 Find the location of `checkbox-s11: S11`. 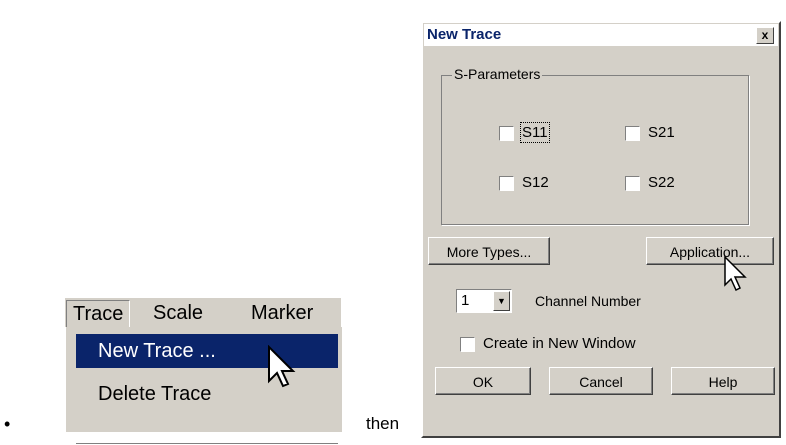

checkbox-s11: S11 is located at coordinates (524, 133).